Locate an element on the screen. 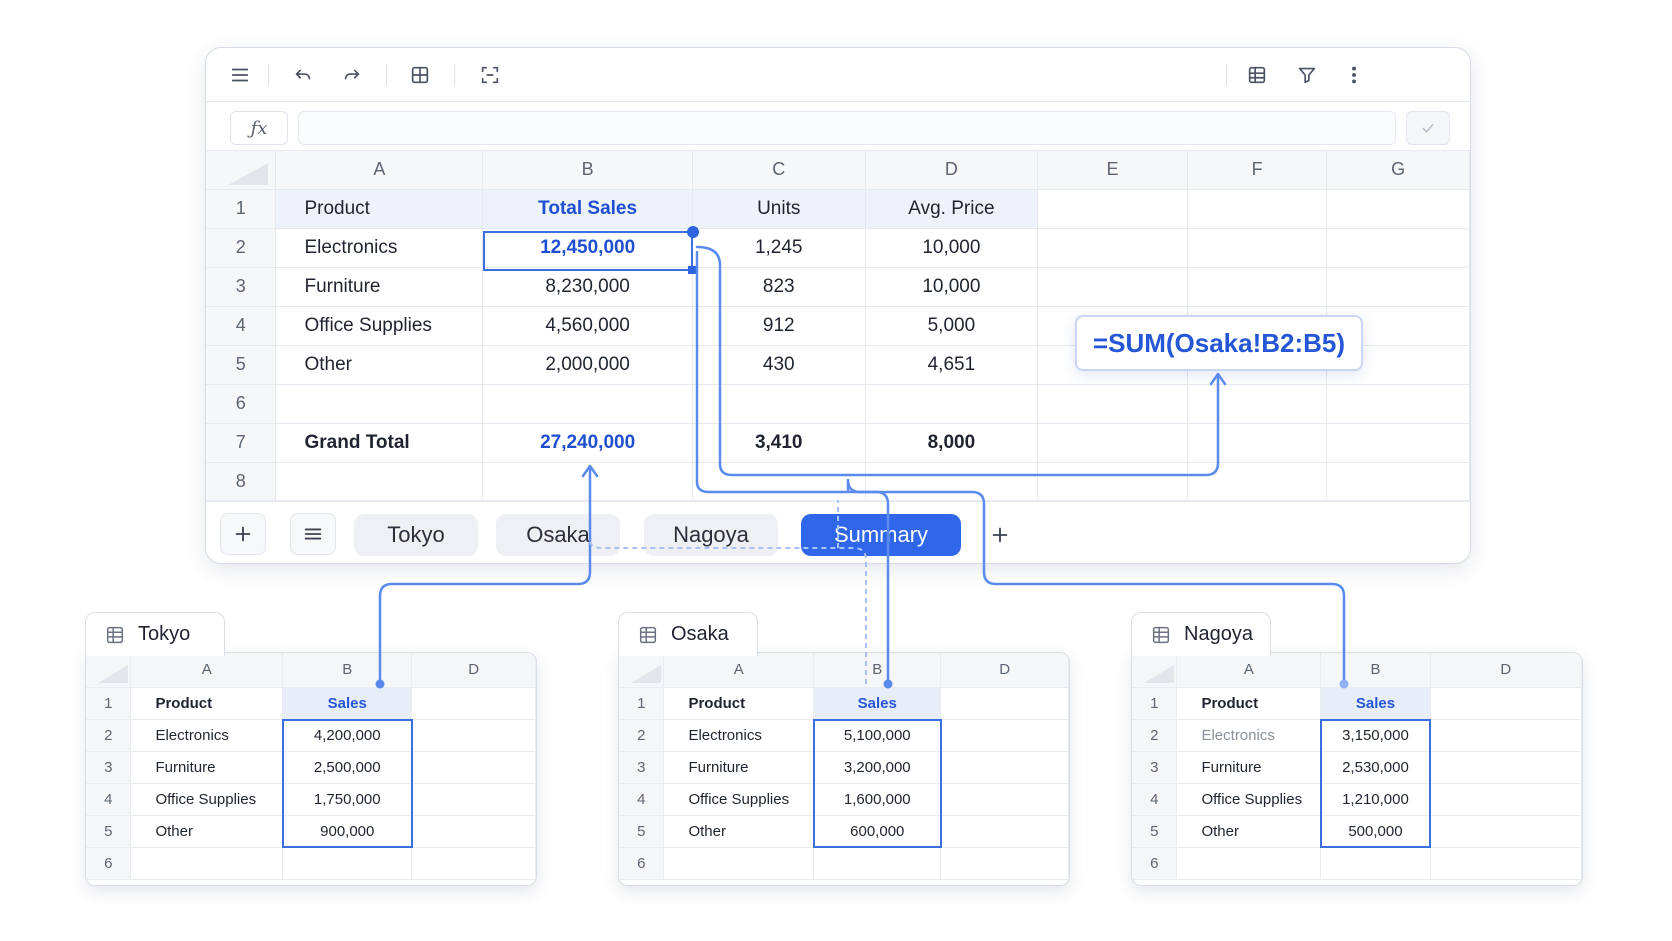 The width and height of the screenshot is (1672, 941). column-header-g: G is located at coordinates (1398, 170).